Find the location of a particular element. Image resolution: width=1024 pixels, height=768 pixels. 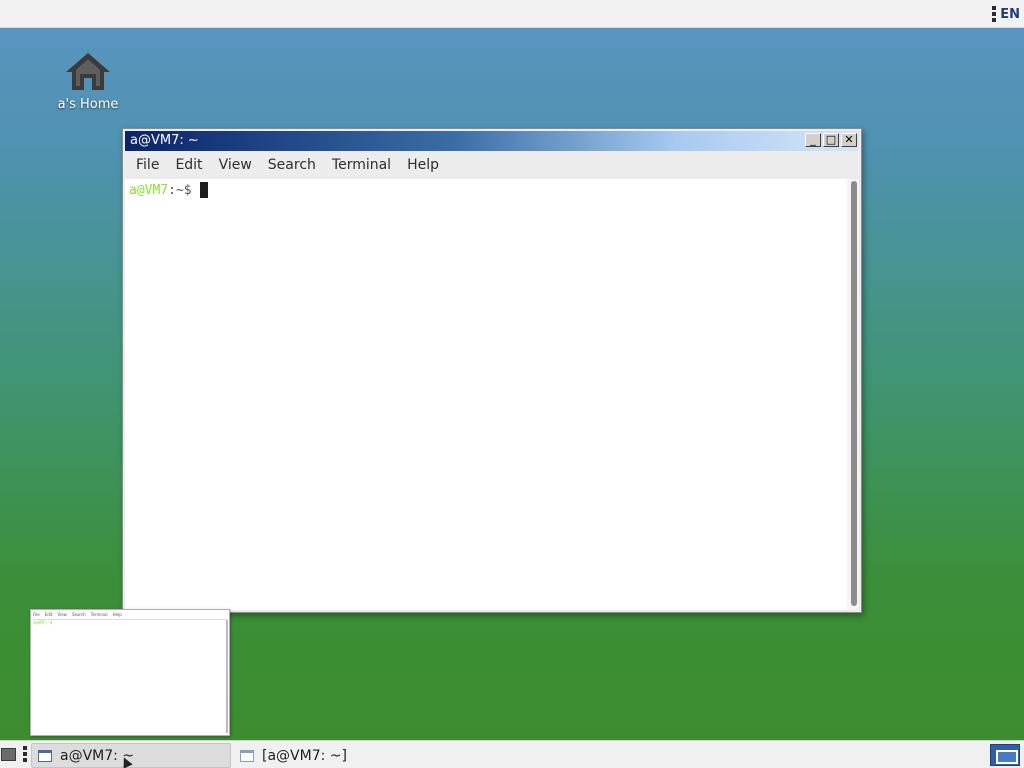

preview-divider is located at coordinates (130, 619).